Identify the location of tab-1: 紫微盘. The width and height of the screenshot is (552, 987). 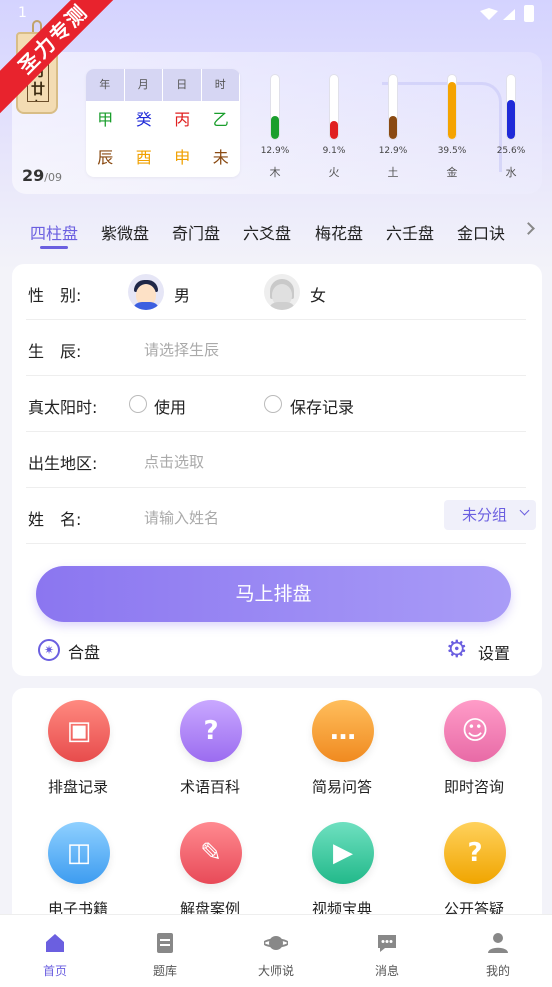
(125, 232).